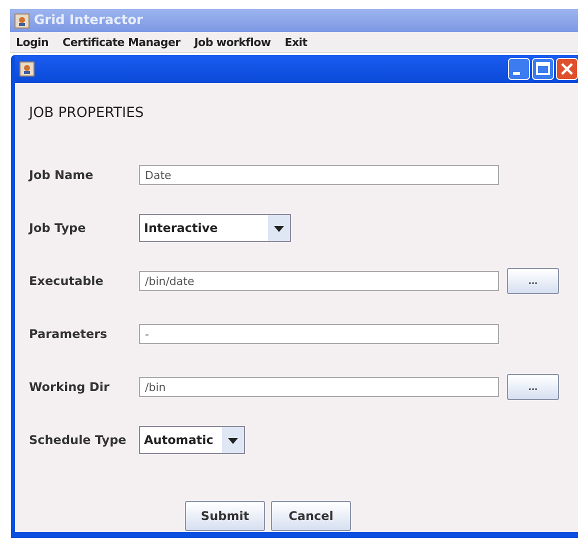  What do you see at coordinates (232, 42) in the screenshot?
I see `menu-item: Job workflow` at bounding box center [232, 42].